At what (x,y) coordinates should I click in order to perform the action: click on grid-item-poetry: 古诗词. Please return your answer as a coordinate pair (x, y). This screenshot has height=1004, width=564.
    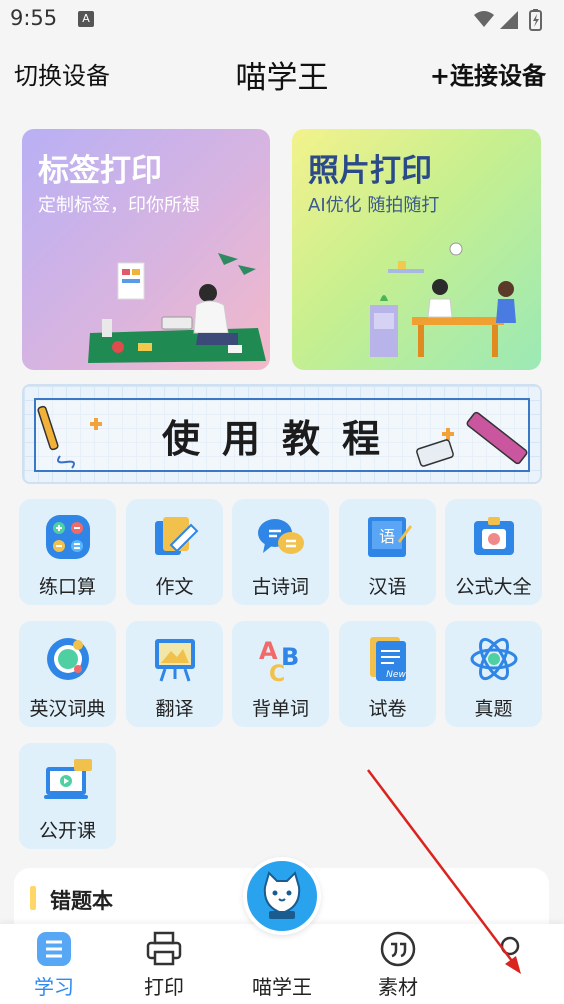
    Looking at the image, I should click on (280, 552).